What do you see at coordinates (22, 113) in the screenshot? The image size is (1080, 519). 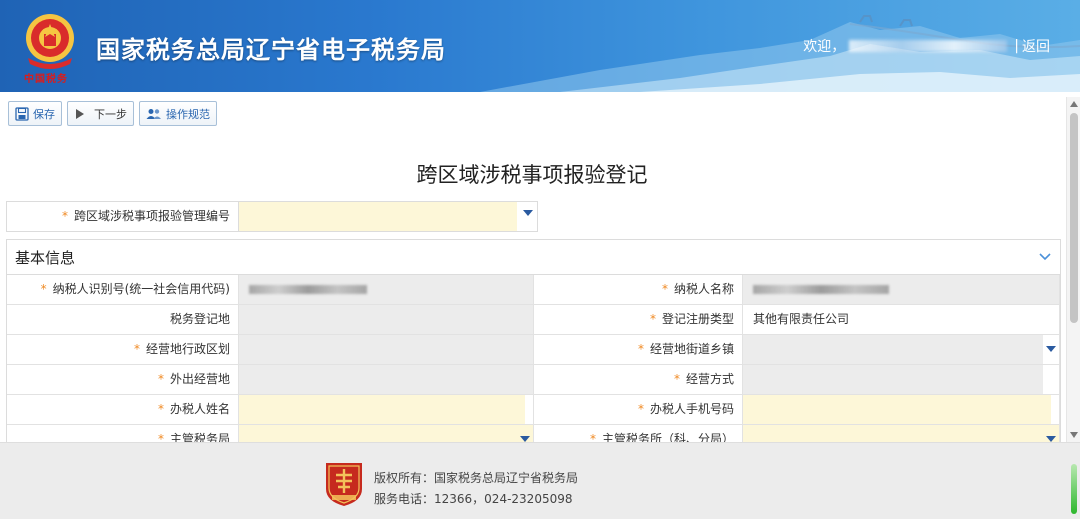 I see `save-icon` at bounding box center [22, 113].